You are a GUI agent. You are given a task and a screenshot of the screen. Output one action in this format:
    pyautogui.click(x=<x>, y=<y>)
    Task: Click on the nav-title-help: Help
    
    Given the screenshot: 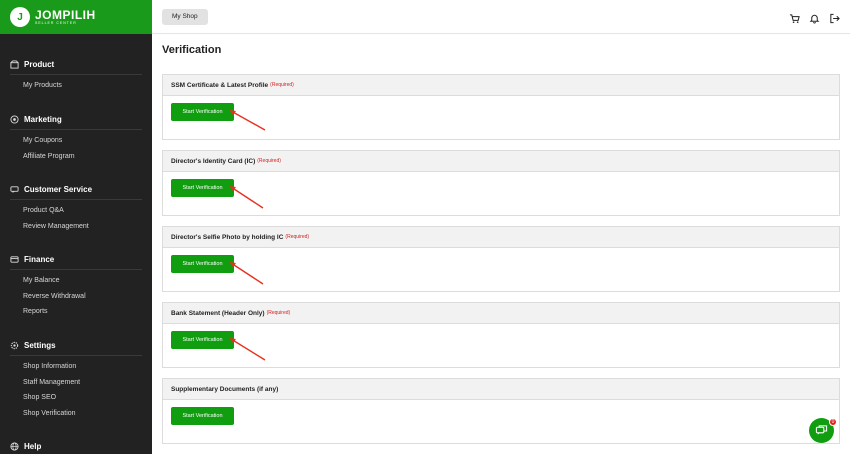 What is the action you would take?
    pyautogui.click(x=33, y=446)
    